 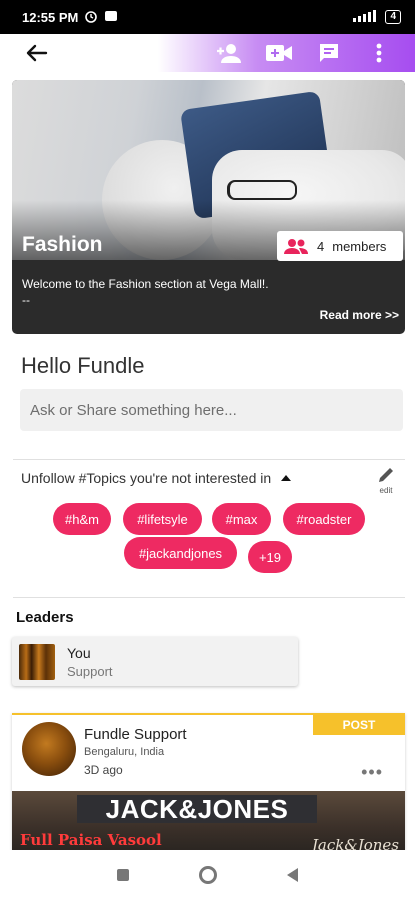 What do you see at coordinates (135, 734) in the screenshot?
I see `post-author-name: Fundle Support` at bounding box center [135, 734].